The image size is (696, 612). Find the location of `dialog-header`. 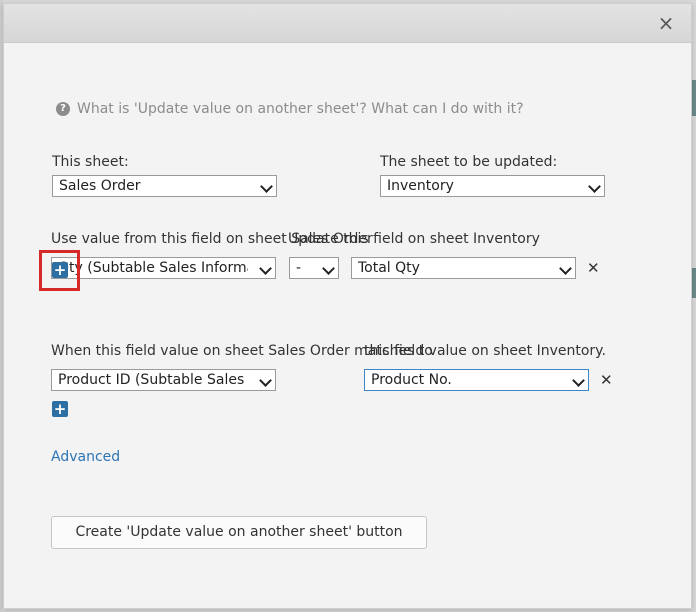

dialog-header is located at coordinates (347, 23).